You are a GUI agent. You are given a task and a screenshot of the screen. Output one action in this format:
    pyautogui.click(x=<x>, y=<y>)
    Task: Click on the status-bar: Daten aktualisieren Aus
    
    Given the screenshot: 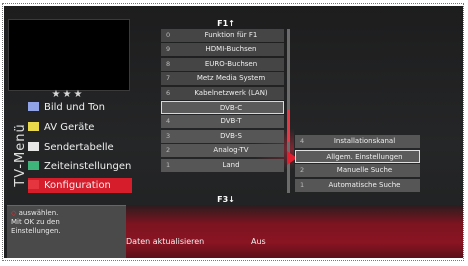 What is the action you would take?
    pyautogui.click(x=294, y=231)
    